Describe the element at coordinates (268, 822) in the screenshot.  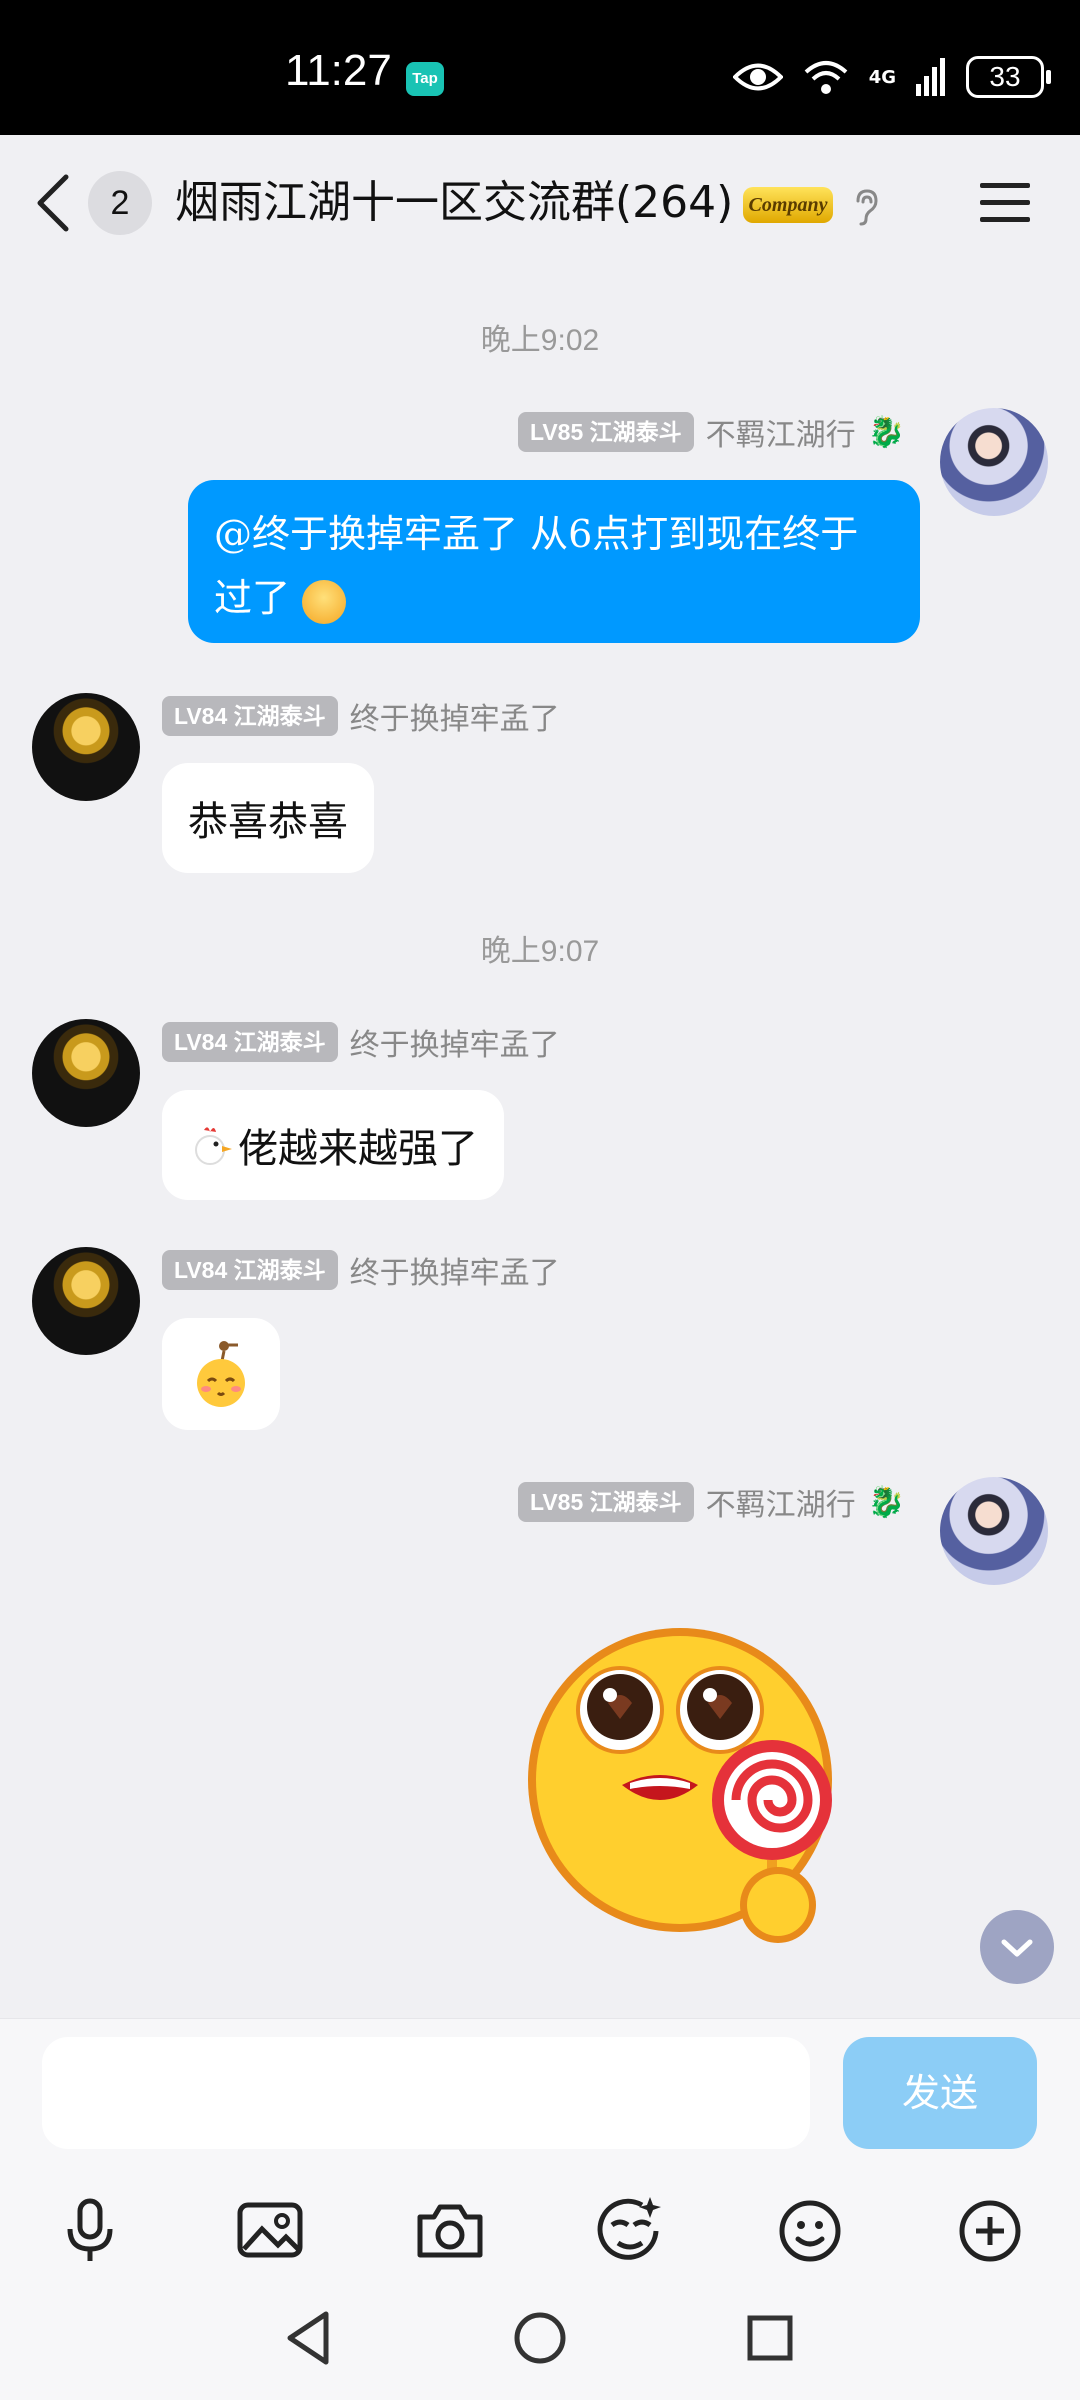
I see `message-text: 恭喜恭喜` at that location.